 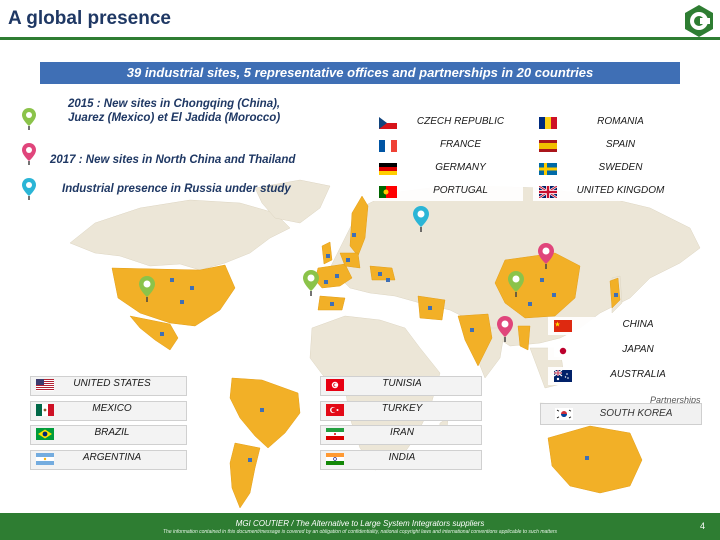 What do you see at coordinates (460, 167) in the screenshot?
I see `country-name: GERMANY` at bounding box center [460, 167].